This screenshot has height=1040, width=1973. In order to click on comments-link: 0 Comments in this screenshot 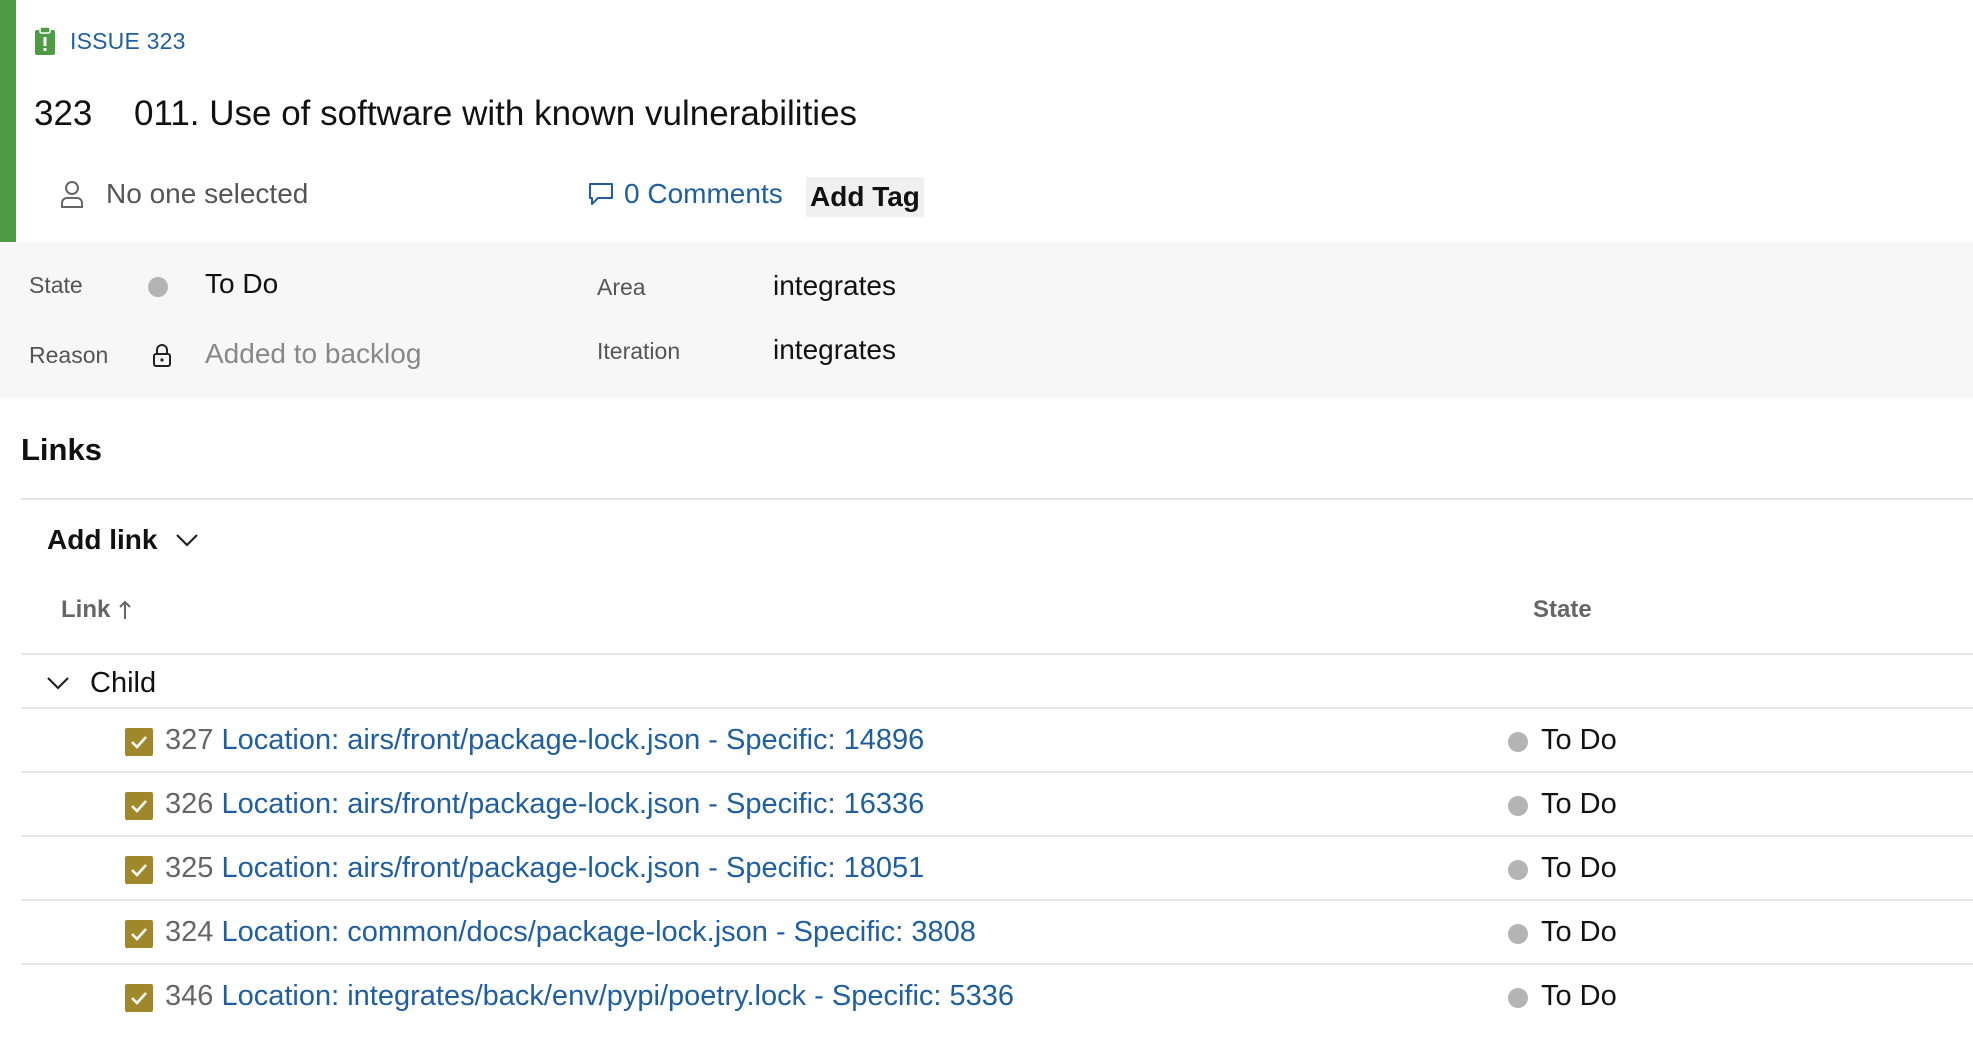, I will do `click(685, 194)`.